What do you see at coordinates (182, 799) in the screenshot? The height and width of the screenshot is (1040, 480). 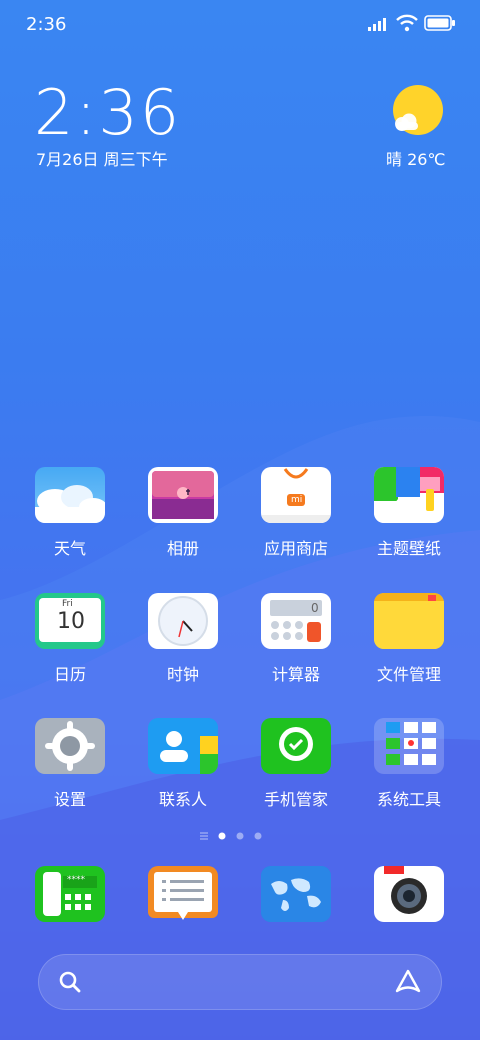 I see `app-label: 联系人` at bounding box center [182, 799].